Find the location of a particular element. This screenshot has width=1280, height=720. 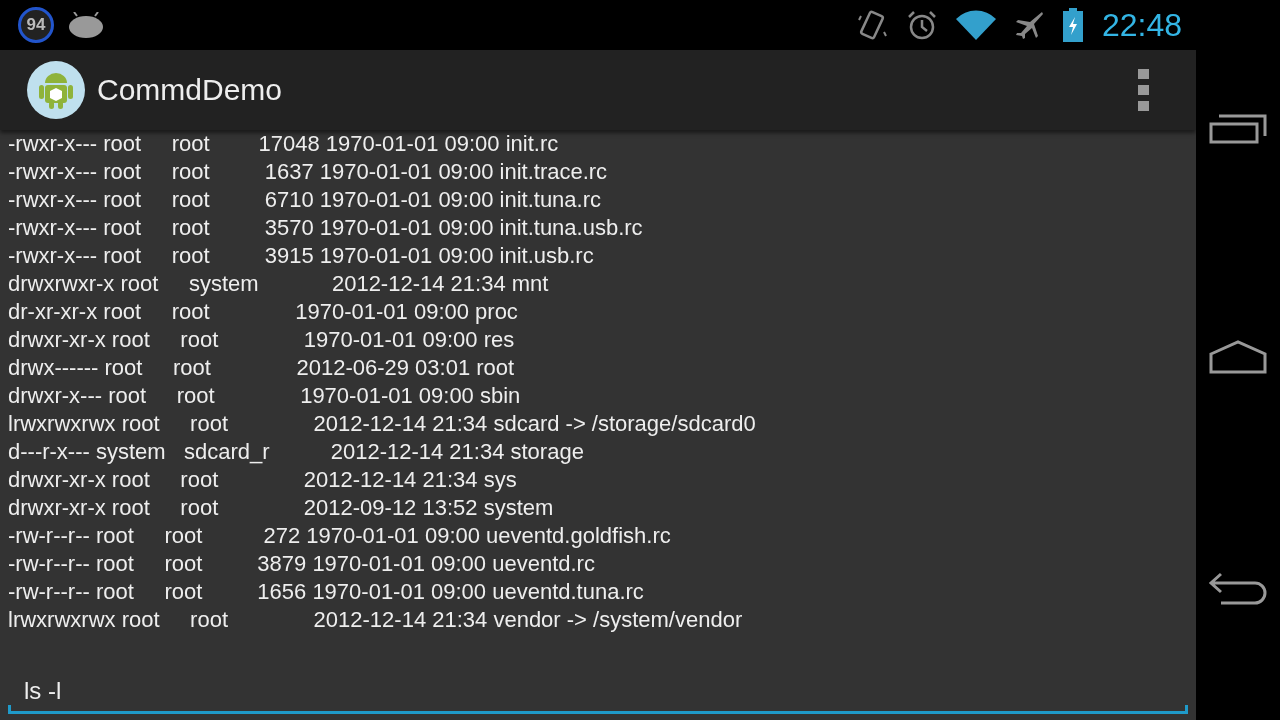

airplane-icon is located at coordinates (1028, 25).